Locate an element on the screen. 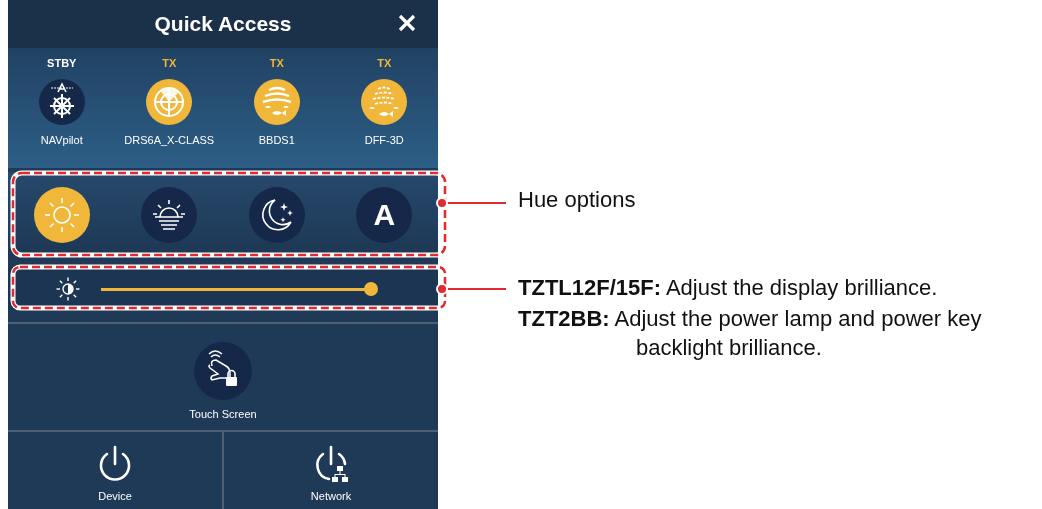 The height and width of the screenshot is (509, 1042). status-label: STBY is located at coordinates (62, 64).